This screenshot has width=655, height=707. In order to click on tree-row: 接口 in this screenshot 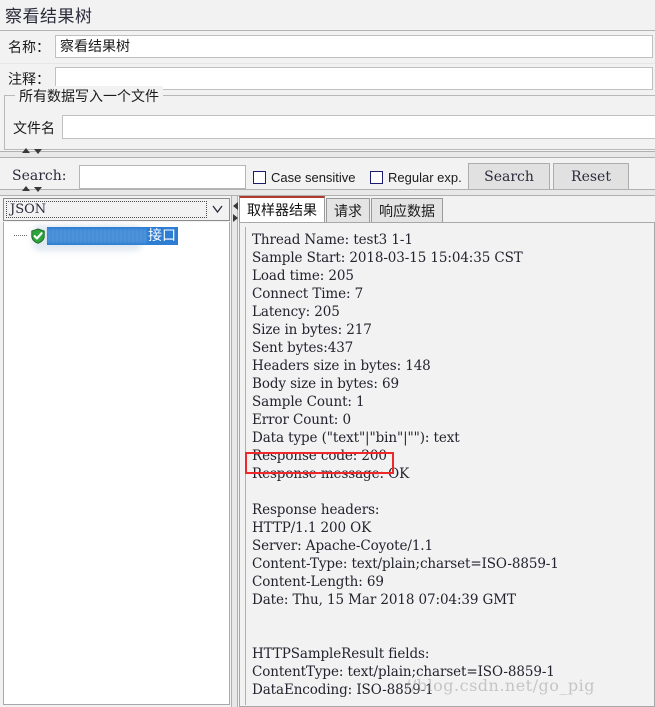, I will do `click(116, 238)`.